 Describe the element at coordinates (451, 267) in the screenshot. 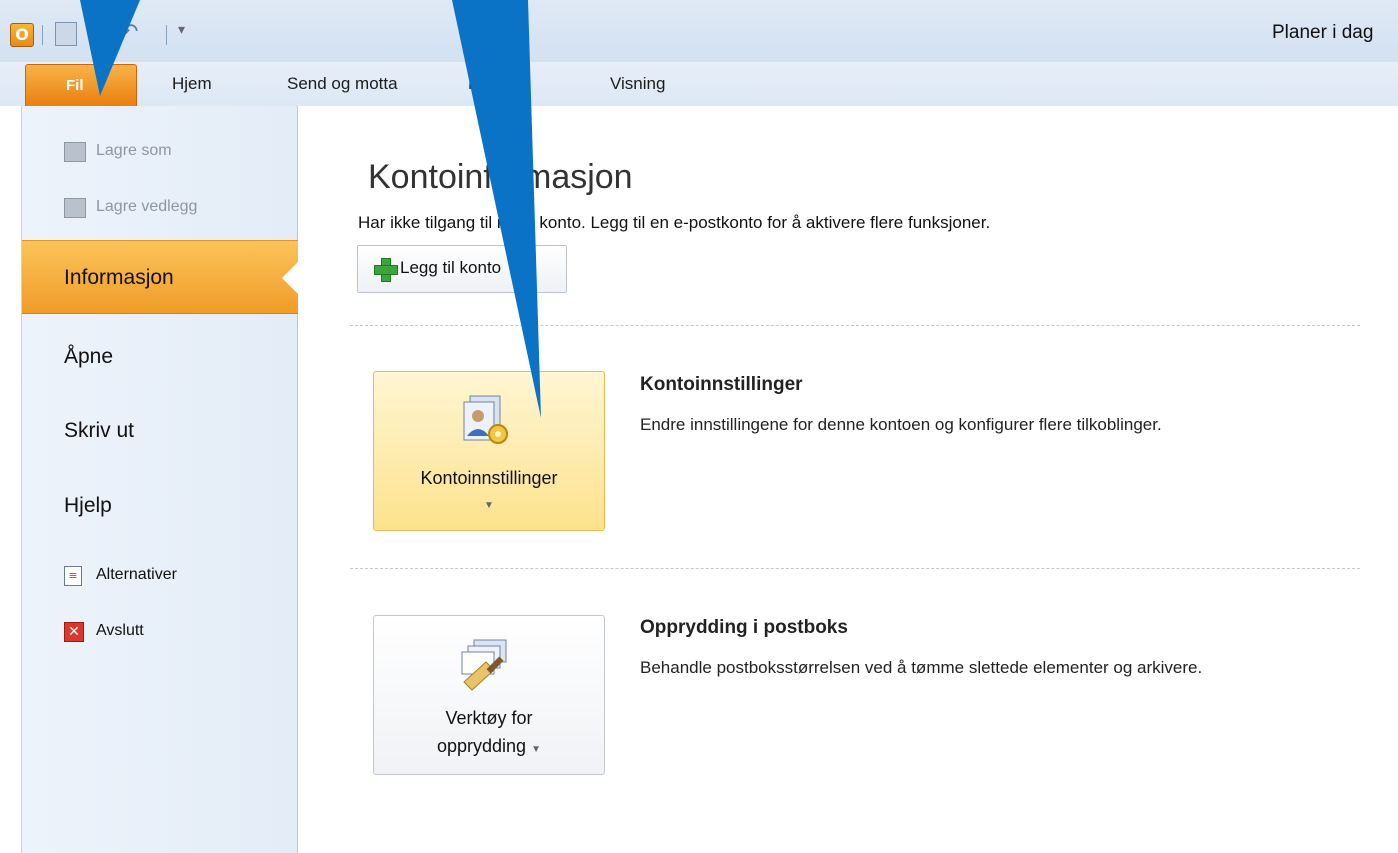

I see `add-account-label: Legg til konto` at that location.